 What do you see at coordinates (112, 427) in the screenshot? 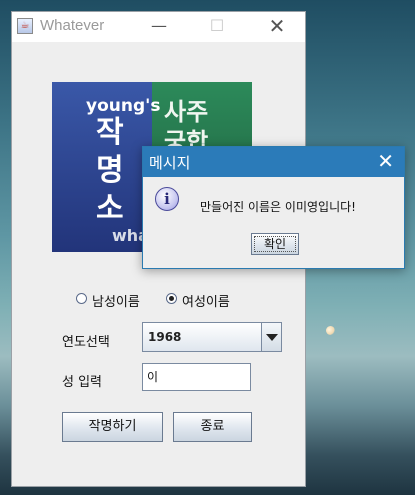
I see `create-name-button: 작명하기` at bounding box center [112, 427].